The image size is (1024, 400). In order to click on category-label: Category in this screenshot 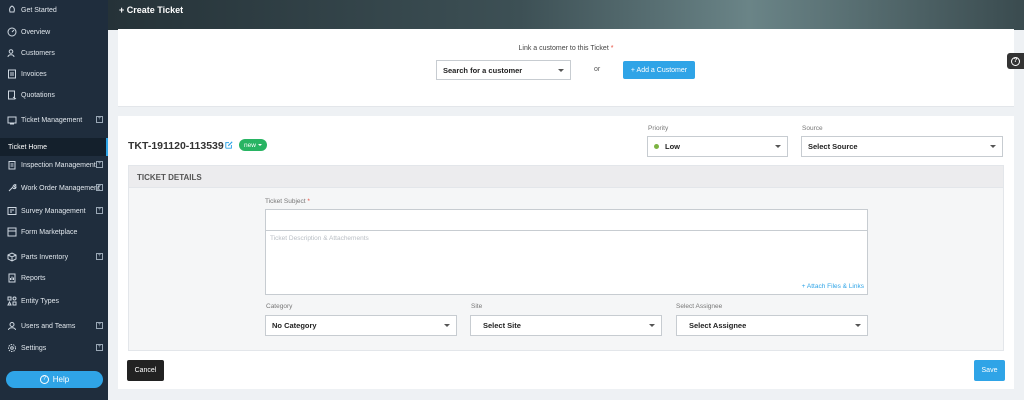, I will do `click(279, 306)`.